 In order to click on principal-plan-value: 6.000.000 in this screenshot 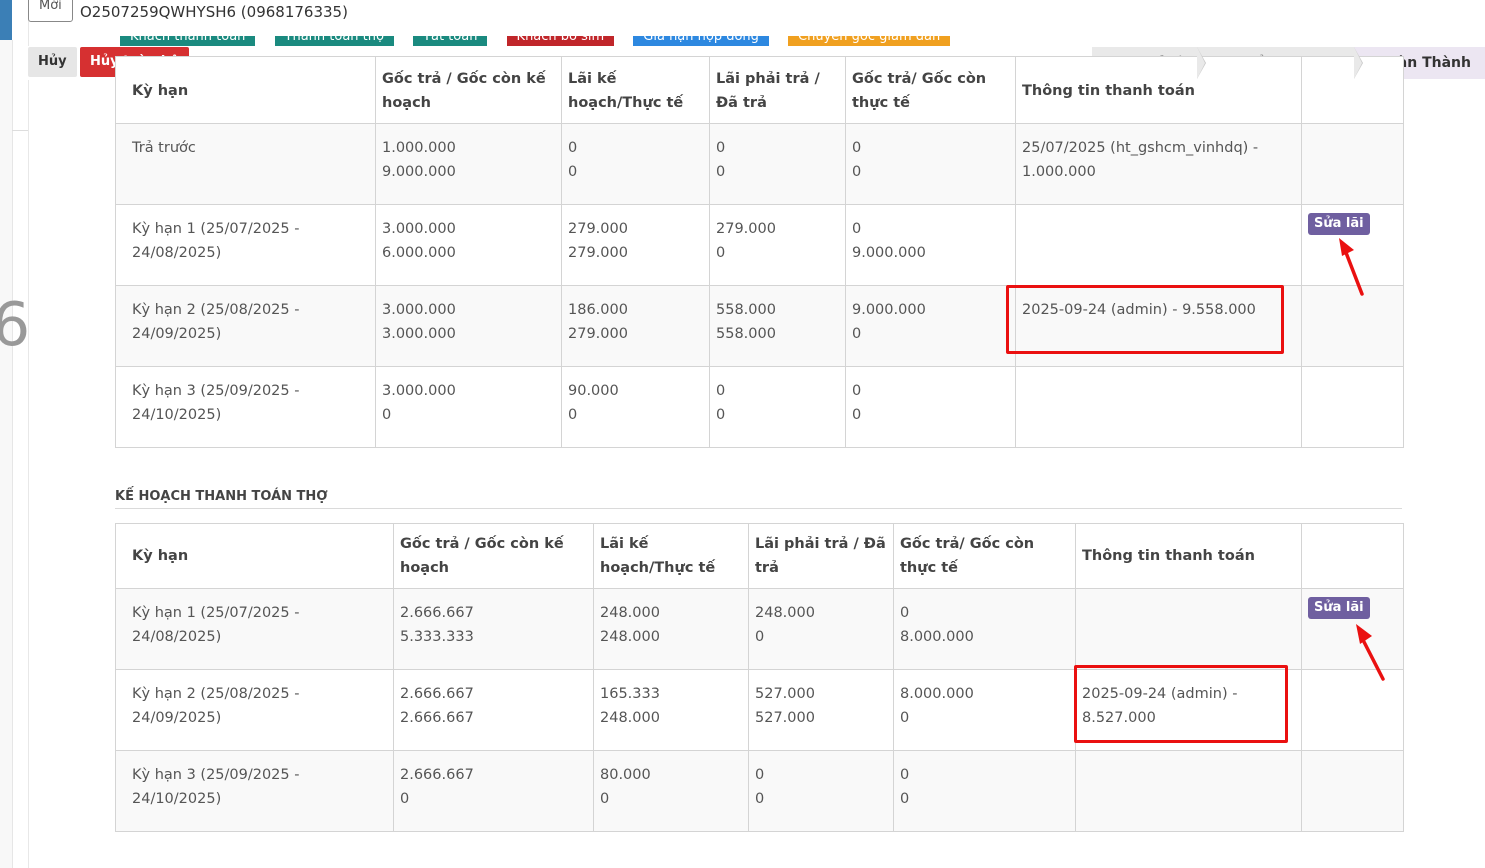, I will do `click(419, 253)`.